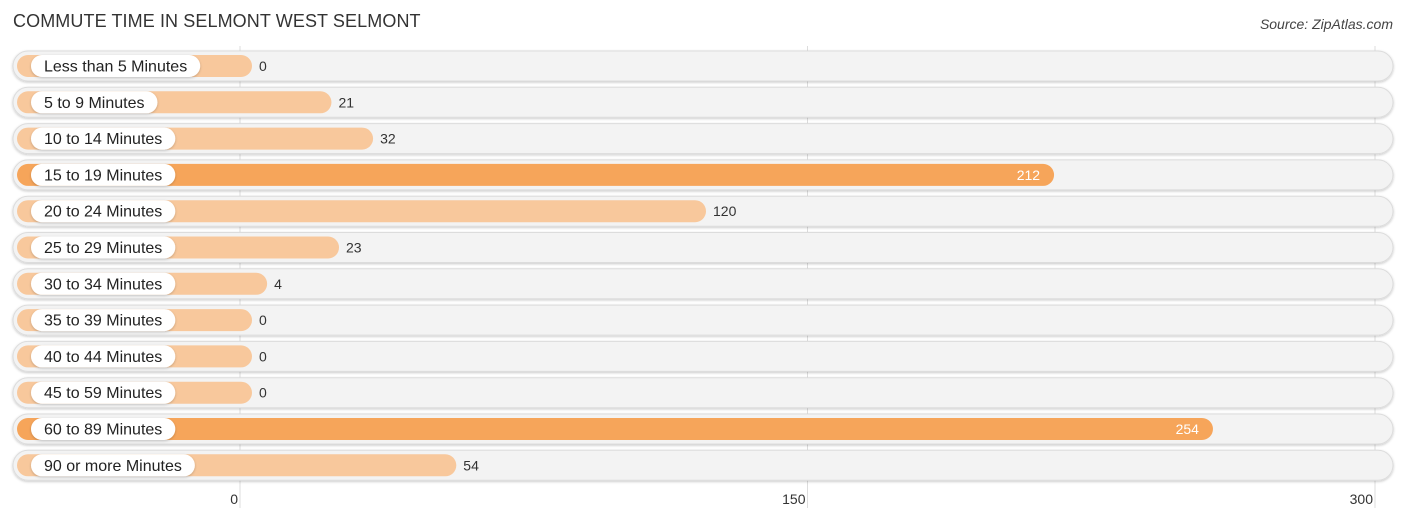 The width and height of the screenshot is (1406, 523). I want to click on bar-row: 60 to 89 Minutes 254, so click(703, 429).